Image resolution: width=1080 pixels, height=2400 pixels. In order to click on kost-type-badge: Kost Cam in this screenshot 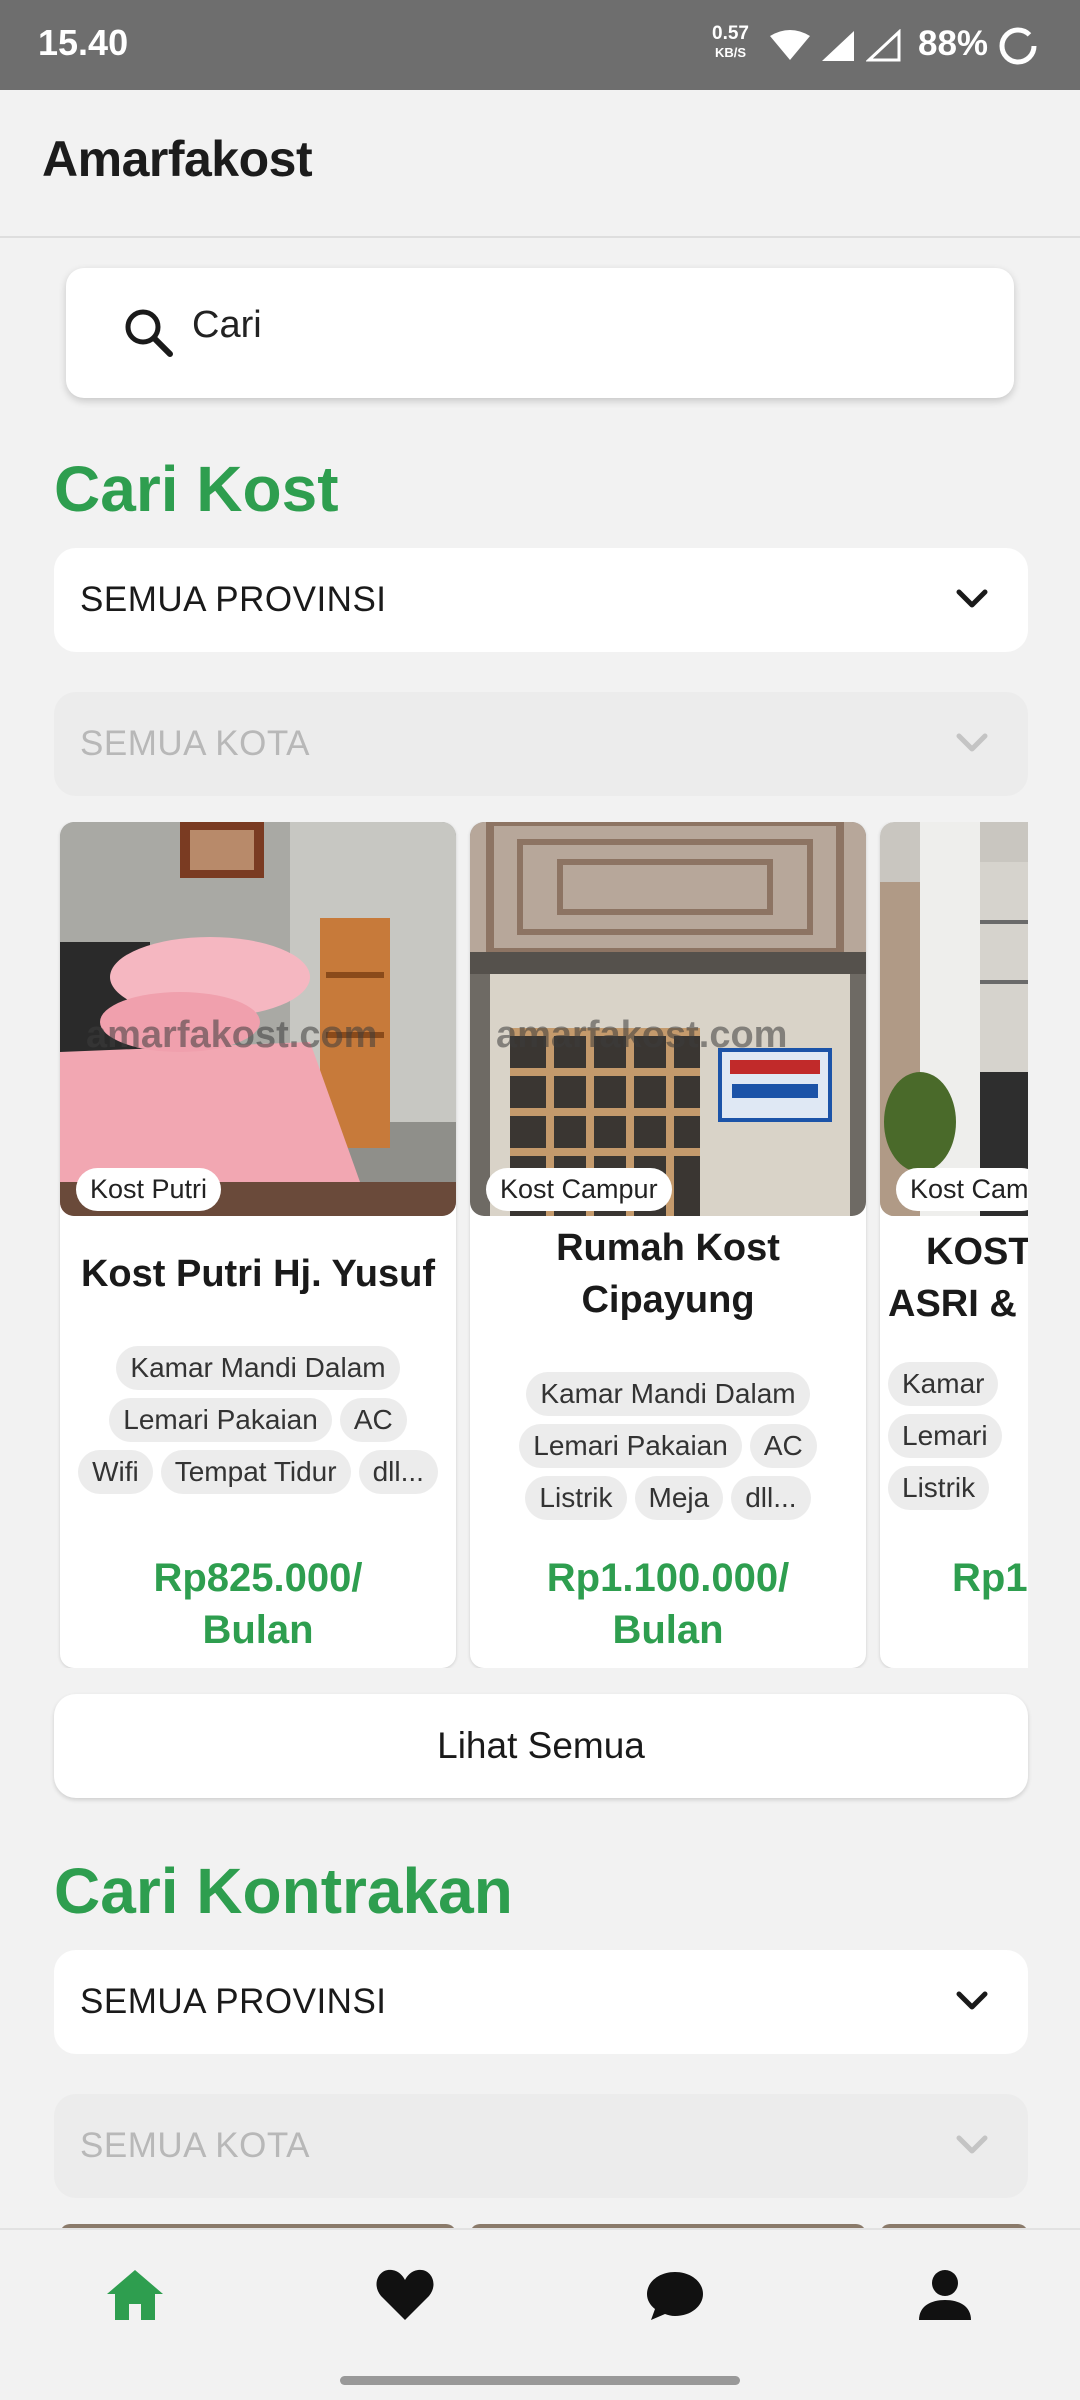, I will do `click(962, 1189)`.